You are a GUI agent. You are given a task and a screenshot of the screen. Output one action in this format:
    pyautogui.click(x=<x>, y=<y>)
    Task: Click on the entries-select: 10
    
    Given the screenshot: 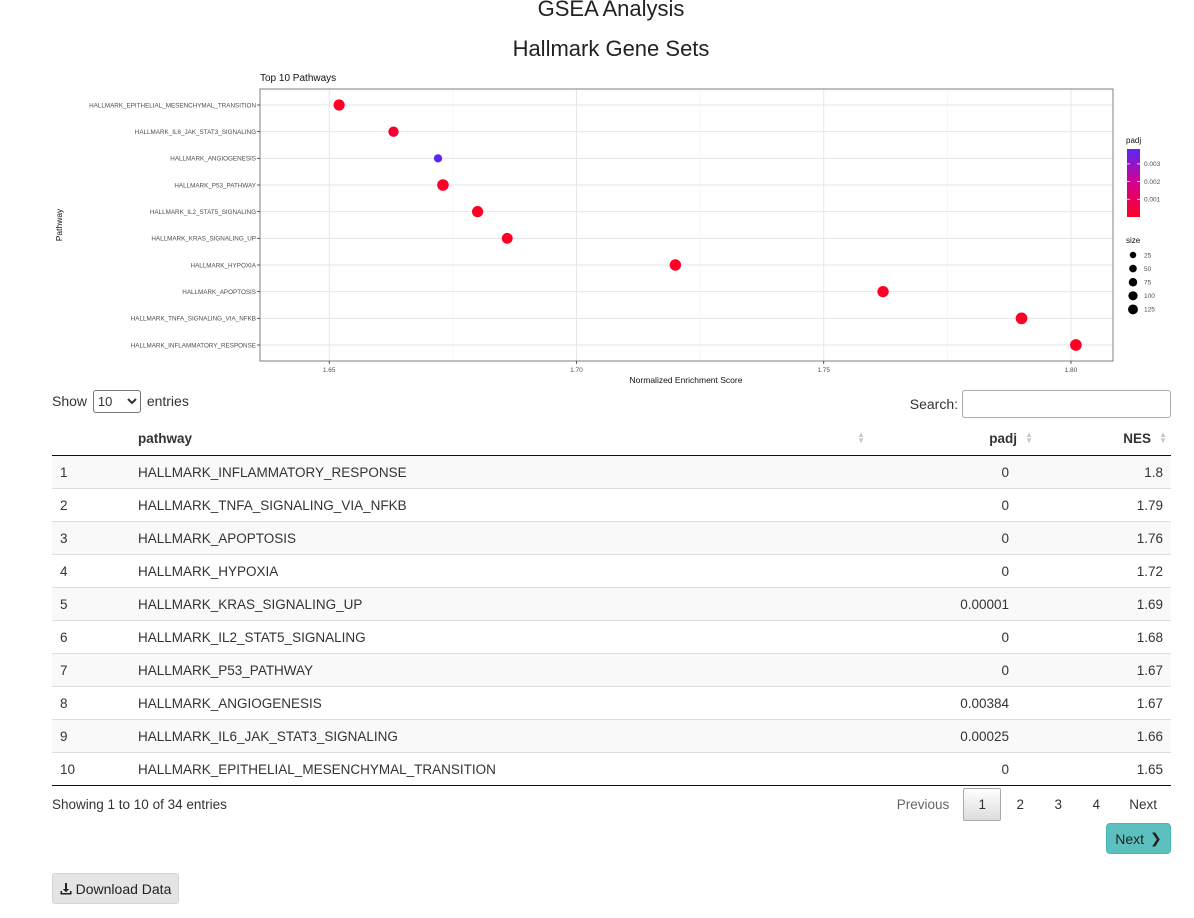 What is the action you would take?
    pyautogui.click(x=116, y=401)
    